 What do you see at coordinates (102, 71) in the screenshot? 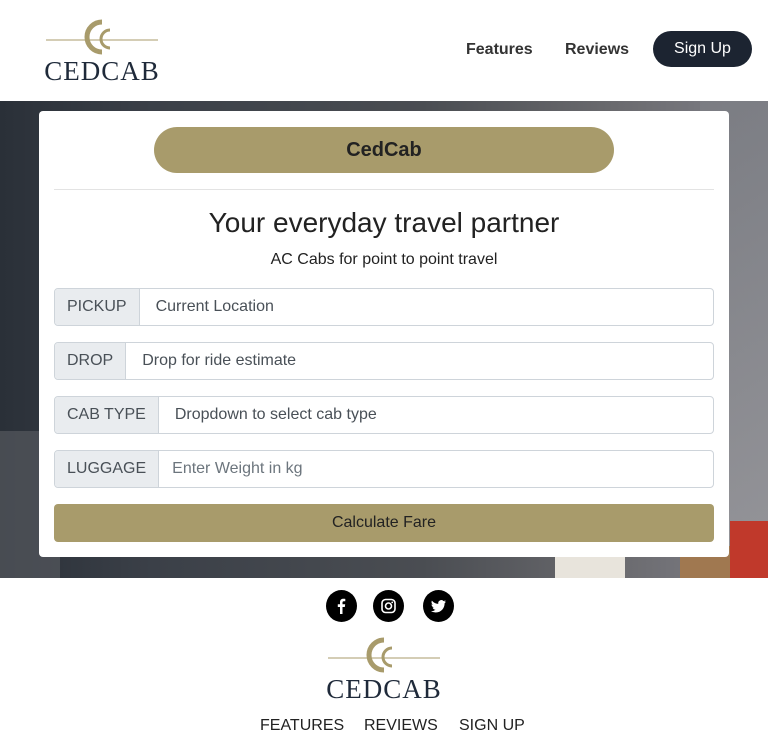
I see `logo-wordmark: CEDCAB` at bounding box center [102, 71].